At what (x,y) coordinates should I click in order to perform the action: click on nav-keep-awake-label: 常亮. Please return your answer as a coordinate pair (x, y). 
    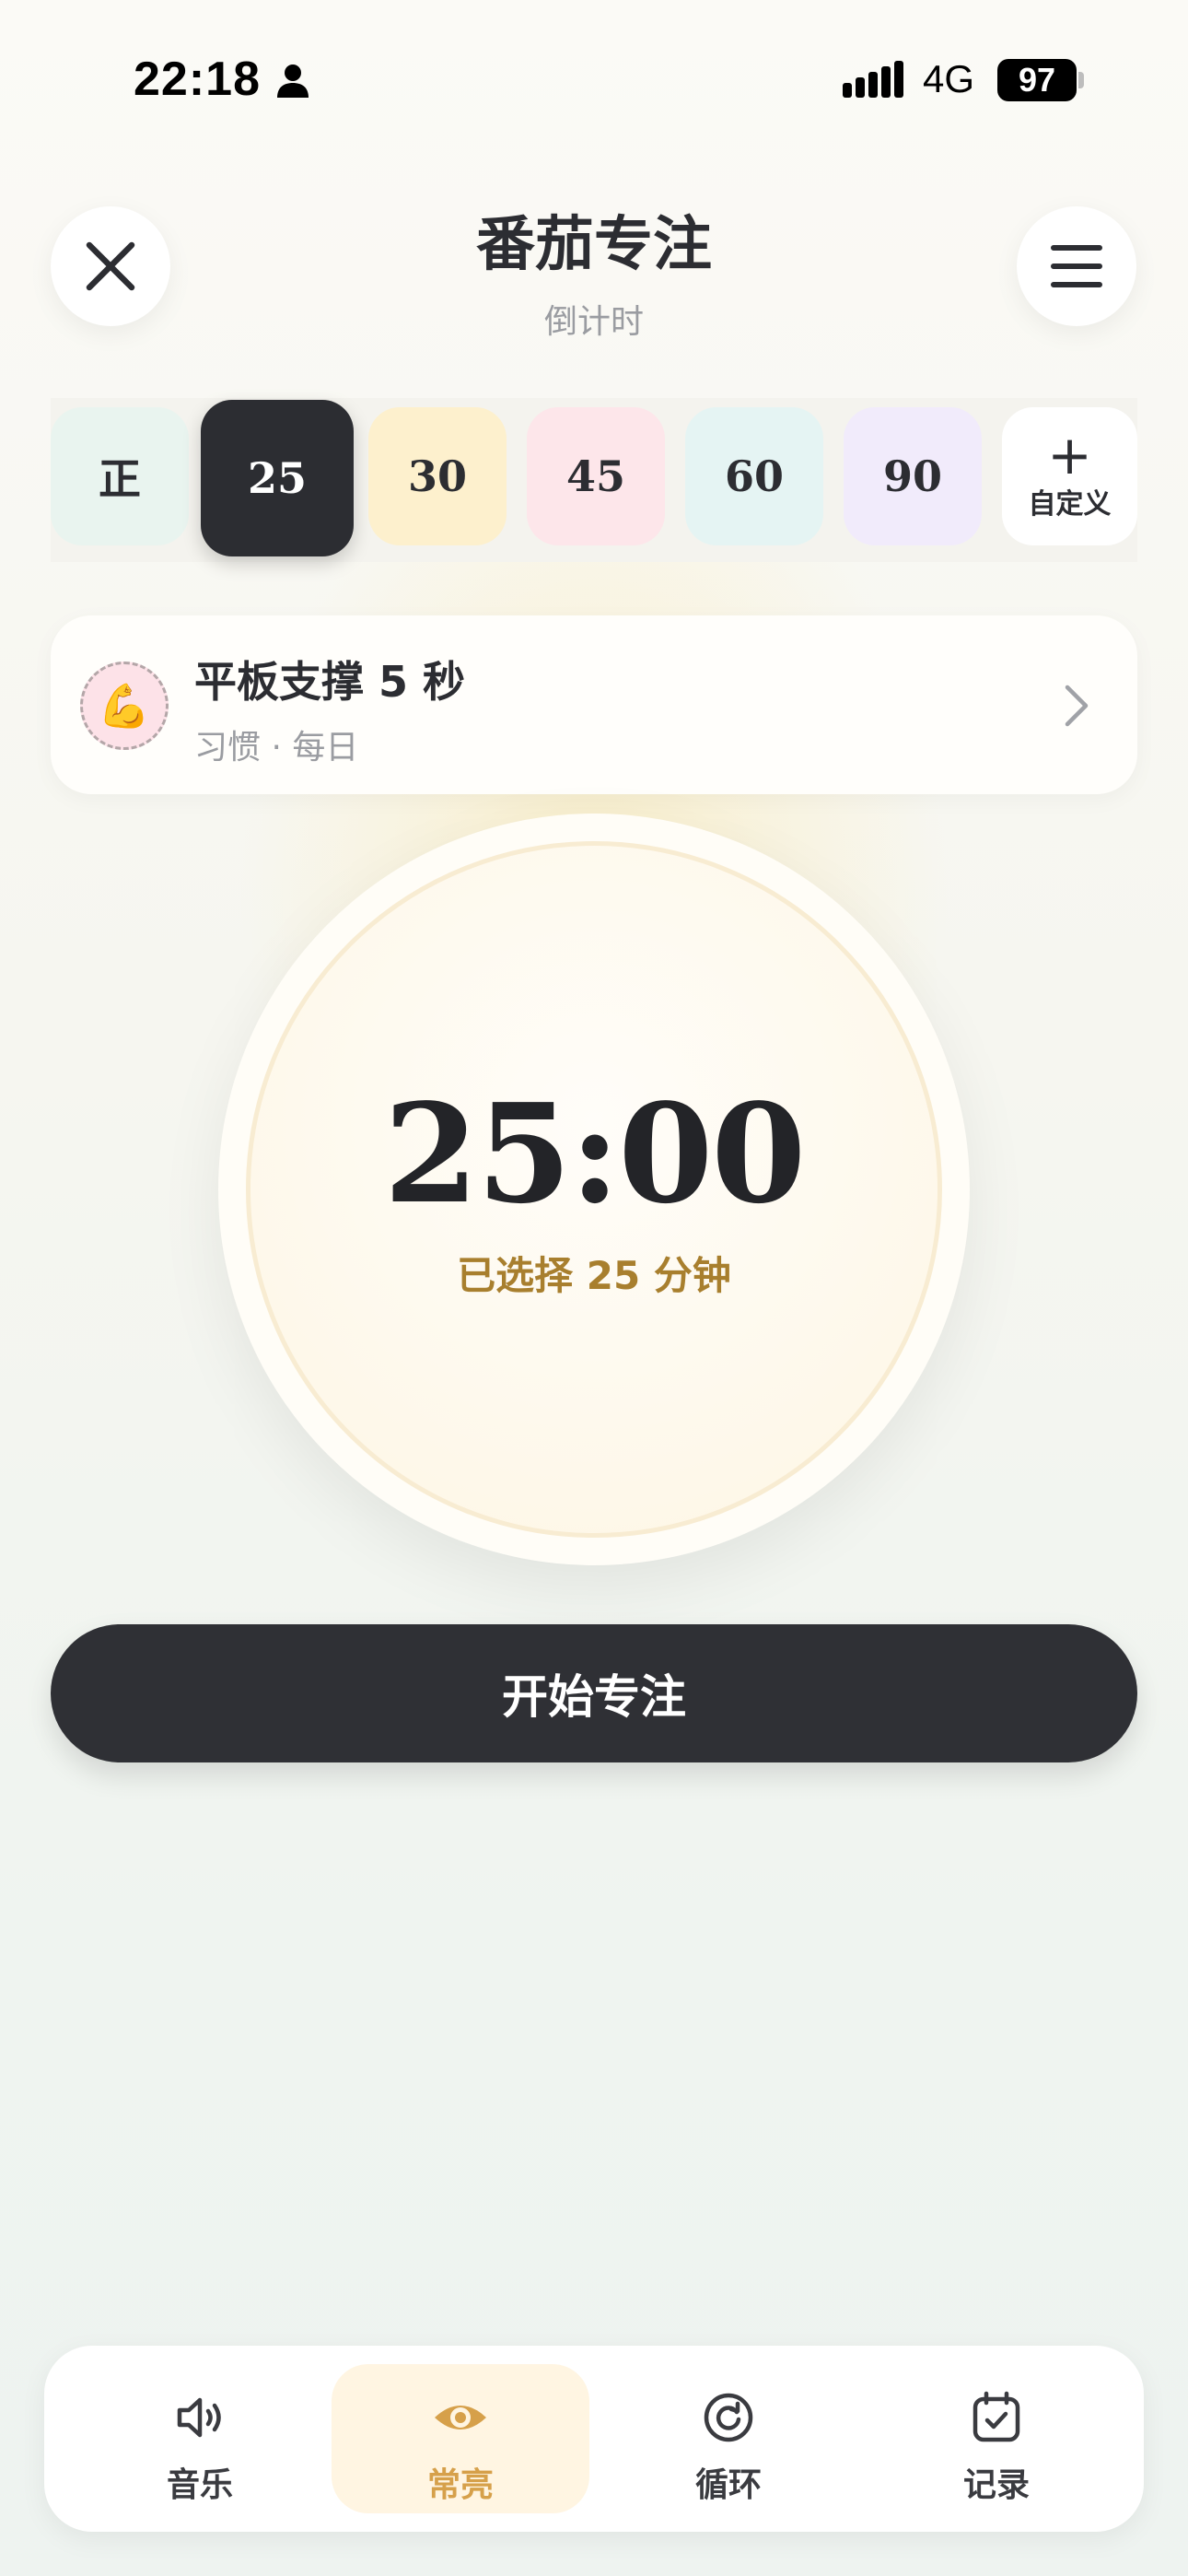
    Looking at the image, I should click on (460, 2485).